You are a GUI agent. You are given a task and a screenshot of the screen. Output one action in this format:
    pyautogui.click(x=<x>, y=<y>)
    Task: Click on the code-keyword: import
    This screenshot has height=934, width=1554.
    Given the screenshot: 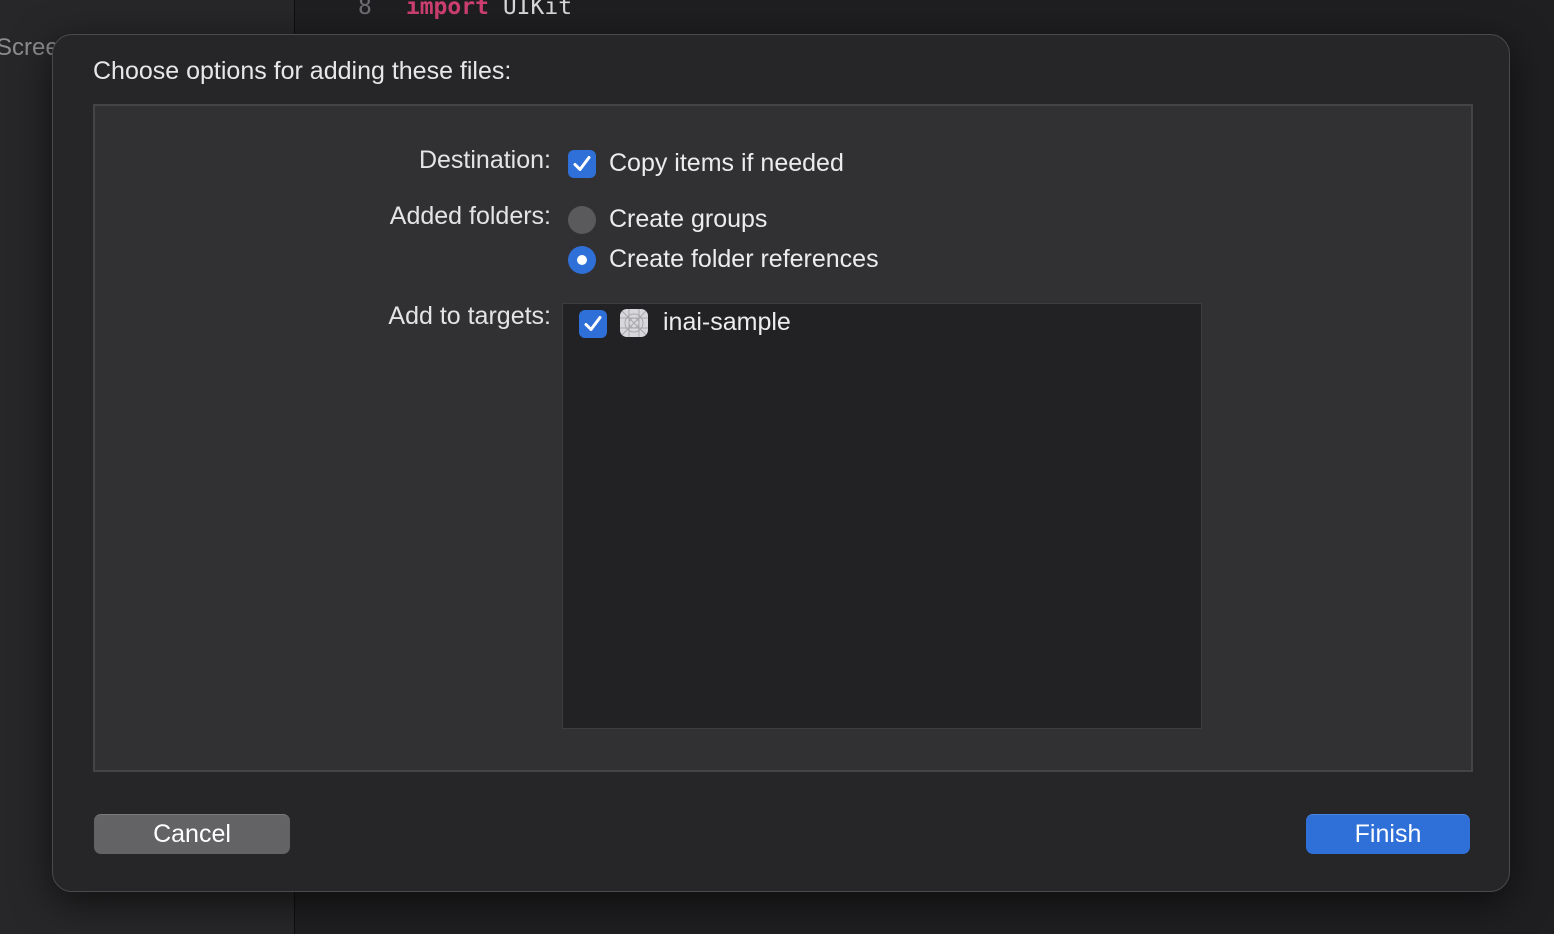 What is the action you would take?
    pyautogui.click(x=447, y=10)
    